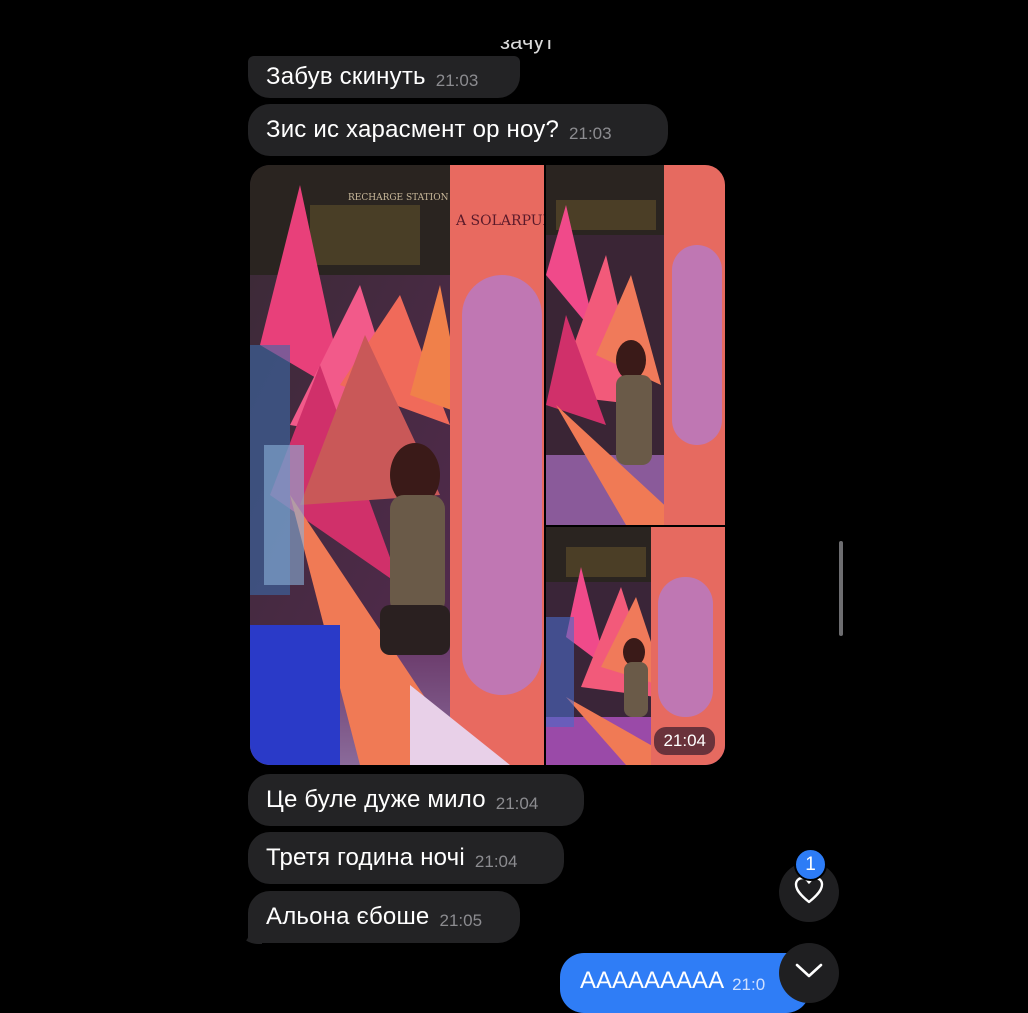 Image resolution: width=1028 pixels, height=1013 pixels. What do you see at coordinates (398, 198) in the screenshot?
I see `station-sign-text: RECHARGE STATION` at bounding box center [398, 198].